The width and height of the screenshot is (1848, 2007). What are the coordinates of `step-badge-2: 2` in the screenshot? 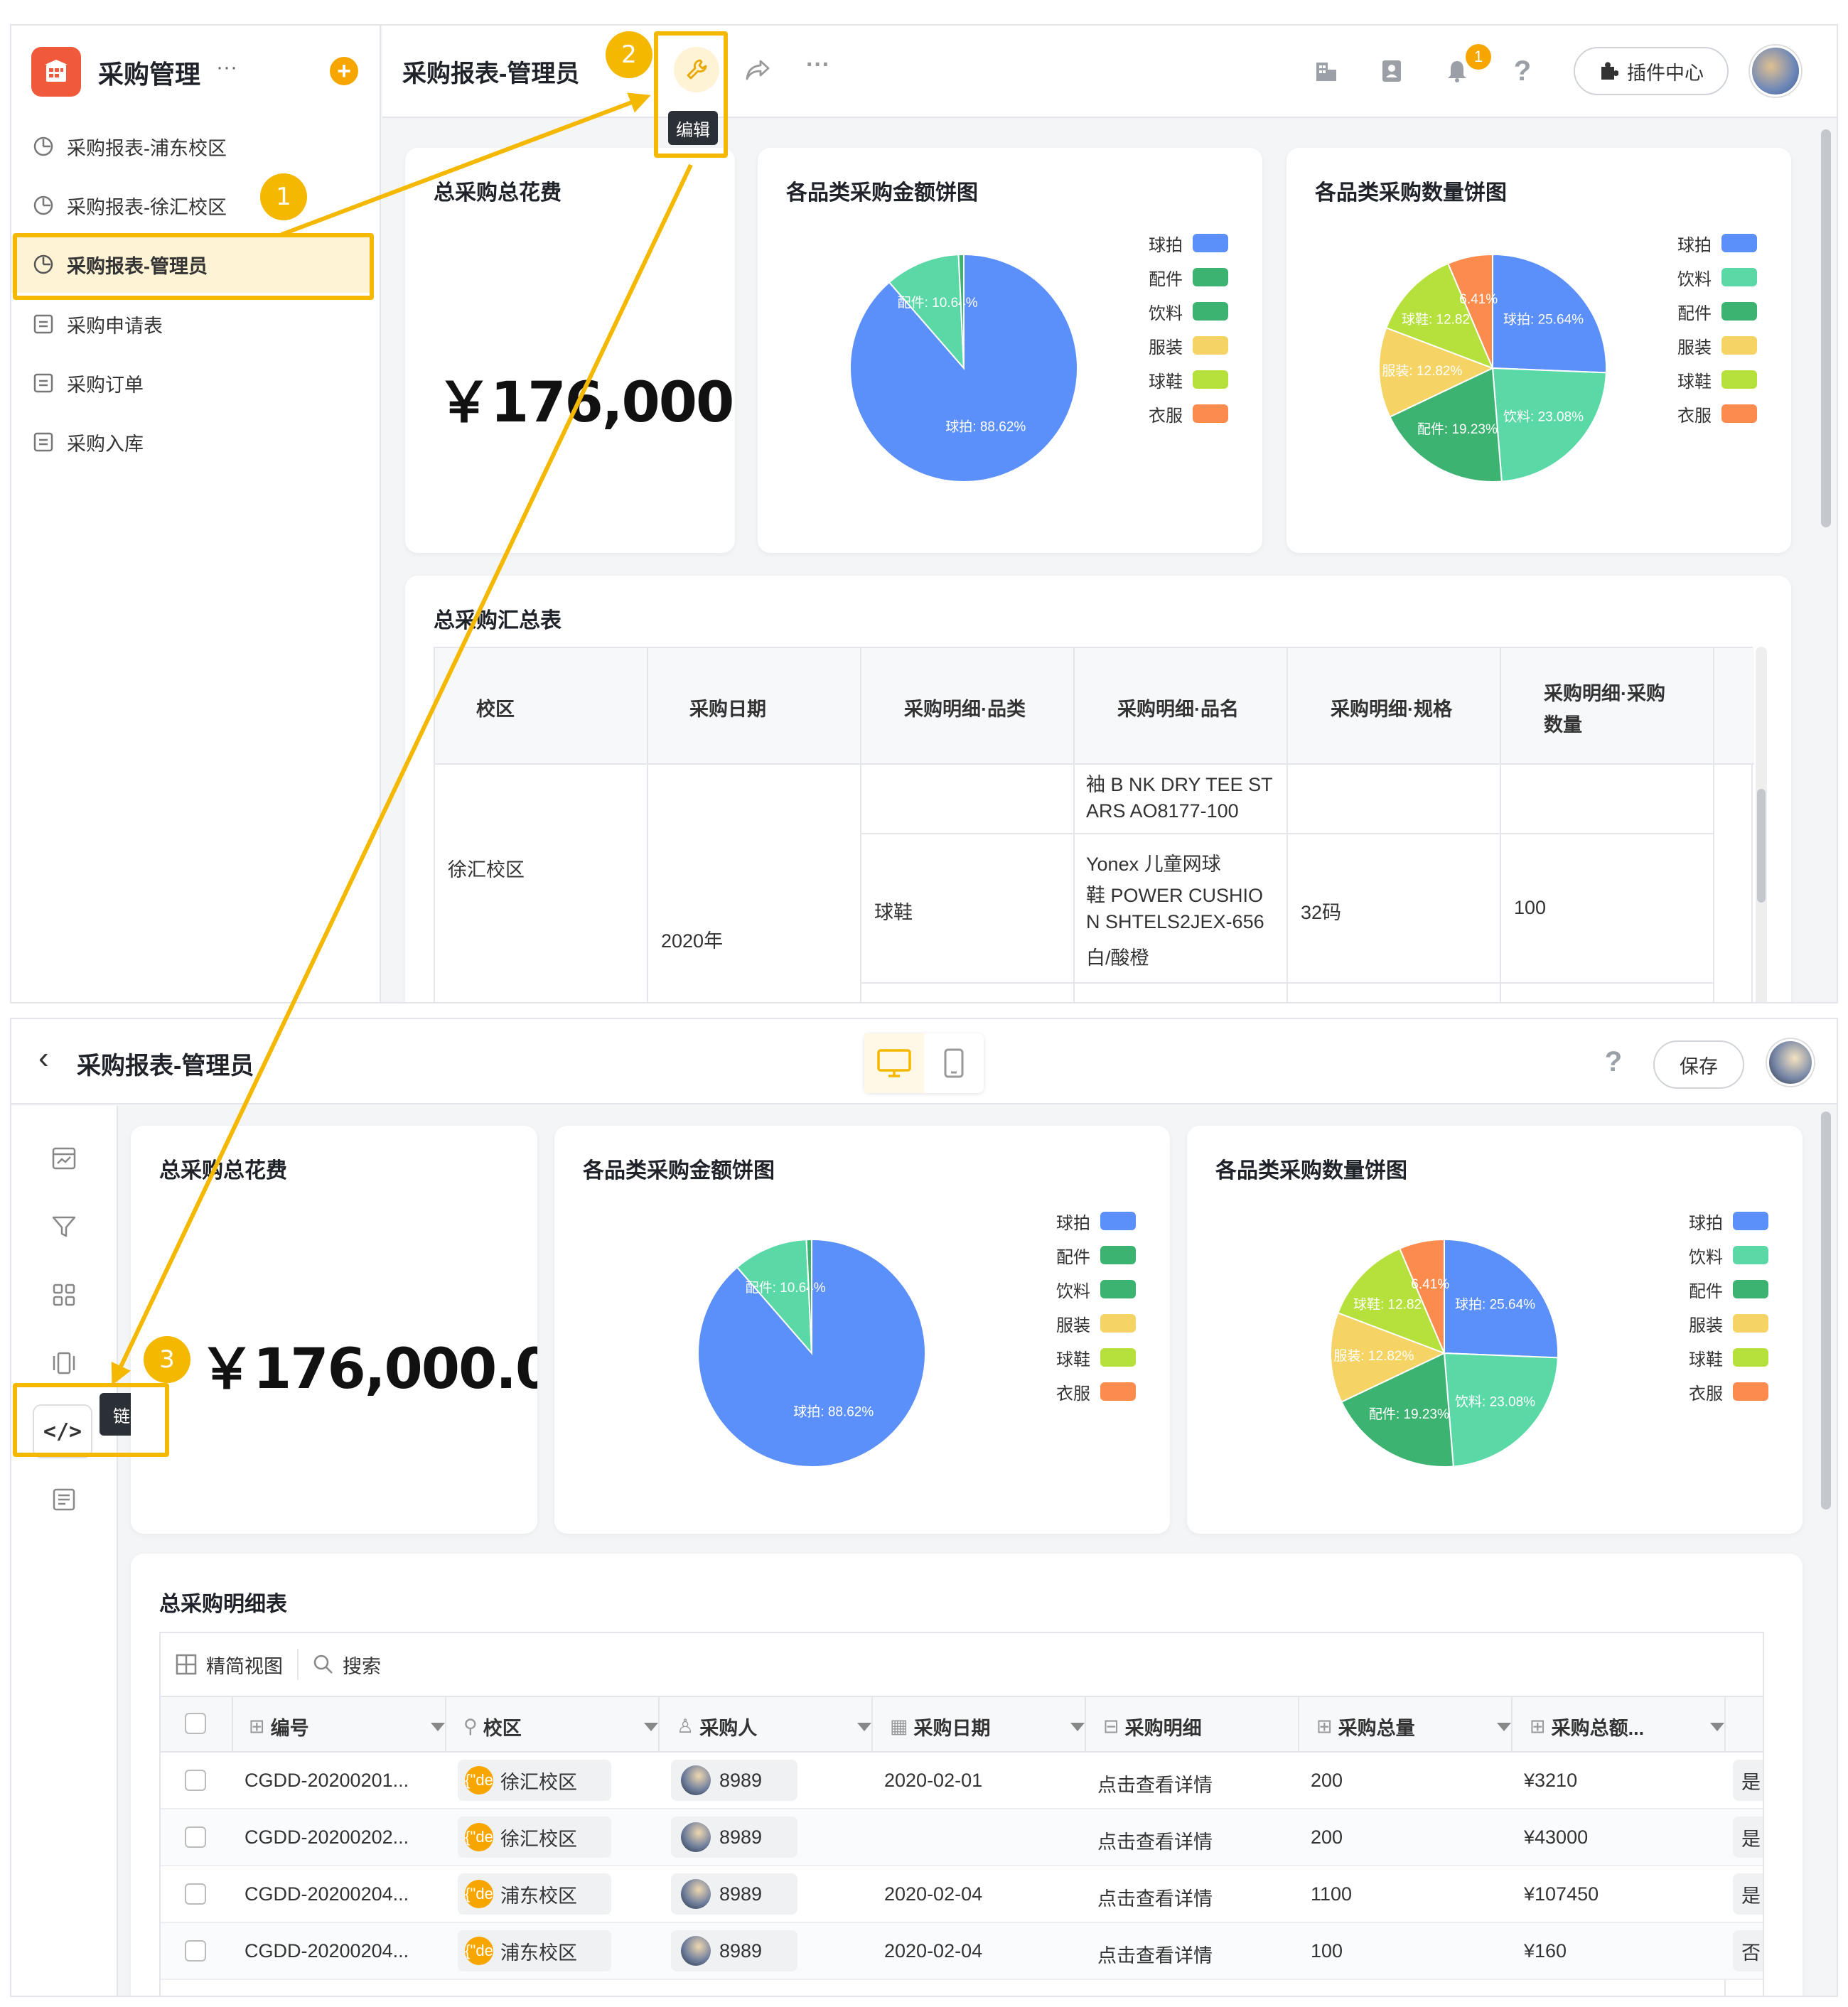 It's located at (629, 55).